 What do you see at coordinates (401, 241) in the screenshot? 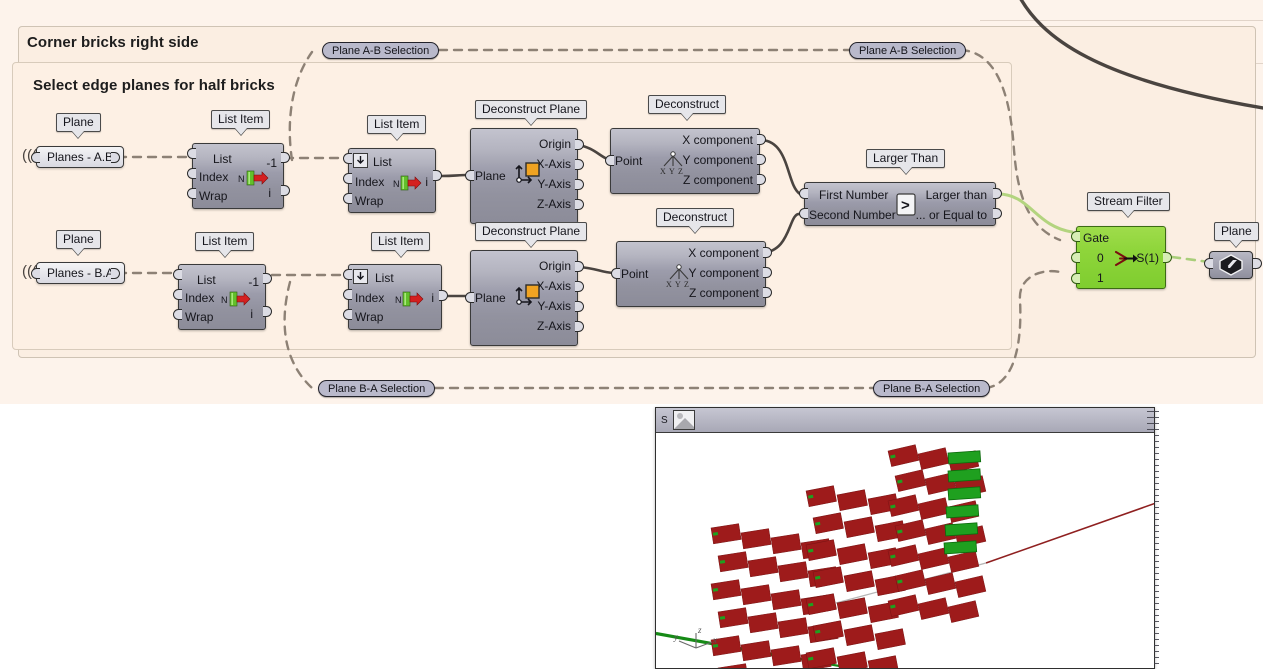
I see `tag-list-item-bot-2: List Item` at bounding box center [401, 241].